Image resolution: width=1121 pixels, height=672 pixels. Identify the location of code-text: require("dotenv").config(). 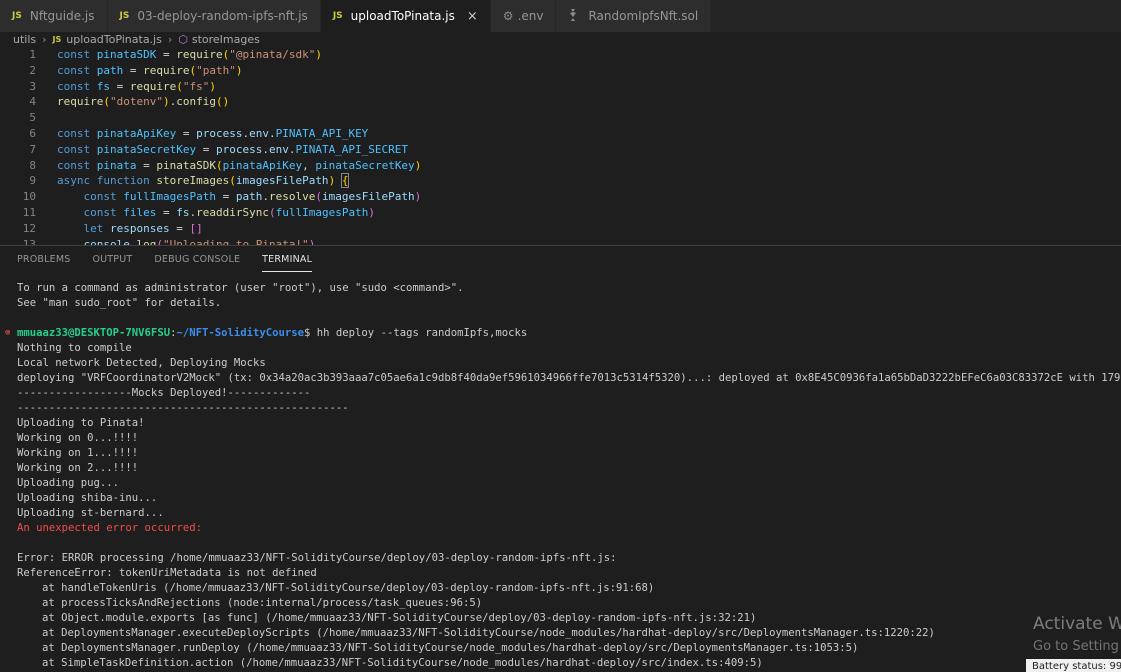
(143, 102).